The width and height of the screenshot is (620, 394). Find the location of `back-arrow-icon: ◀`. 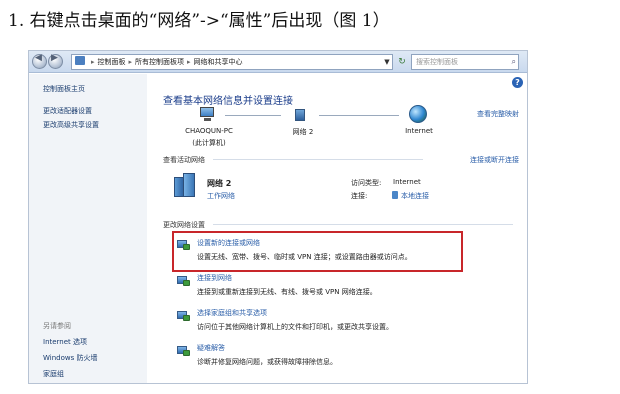

back-arrow-icon: ◀ is located at coordinates (38, 58).